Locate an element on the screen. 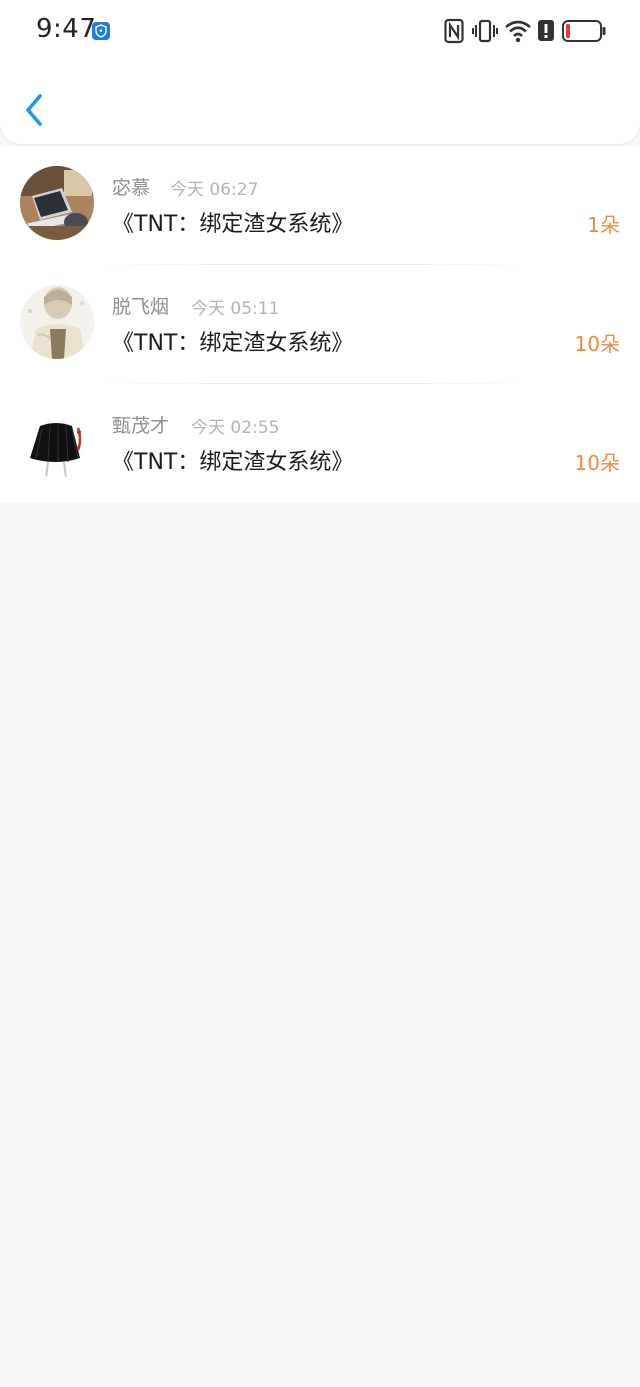 The height and width of the screenshot is (1387, 640). timestamp: 今天 05:11 is located at coordinates (235, 309).